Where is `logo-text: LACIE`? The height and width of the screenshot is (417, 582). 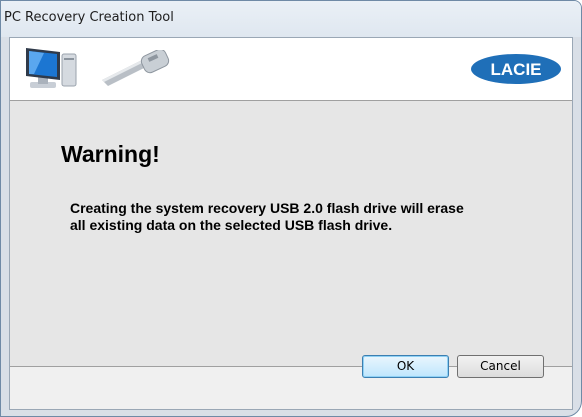
logo-text: LACIE is located at coordinates (516, 69).